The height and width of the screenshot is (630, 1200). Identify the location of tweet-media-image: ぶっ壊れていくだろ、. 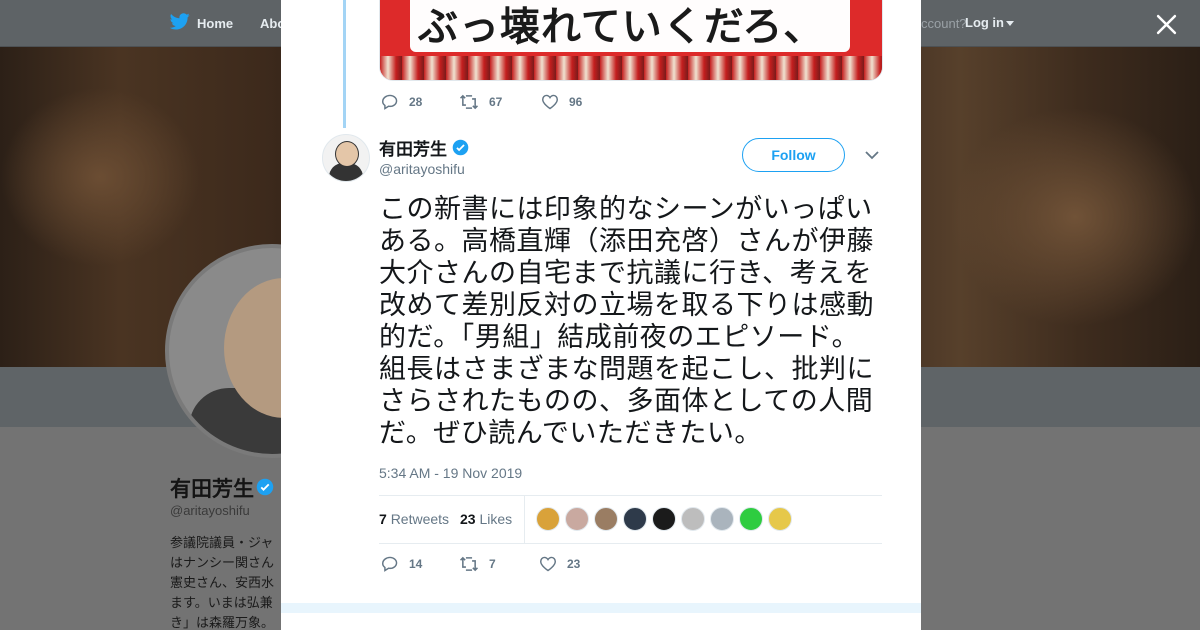
(631, 40).